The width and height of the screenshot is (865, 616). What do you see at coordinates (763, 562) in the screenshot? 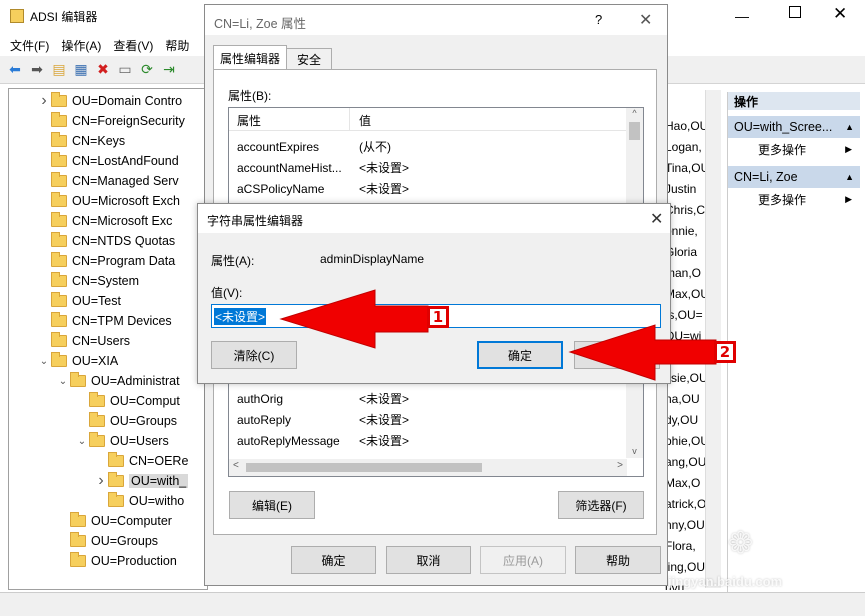
I see `watermark: ❁ jingyan.baidu.com` at bounding box center [763, 562].